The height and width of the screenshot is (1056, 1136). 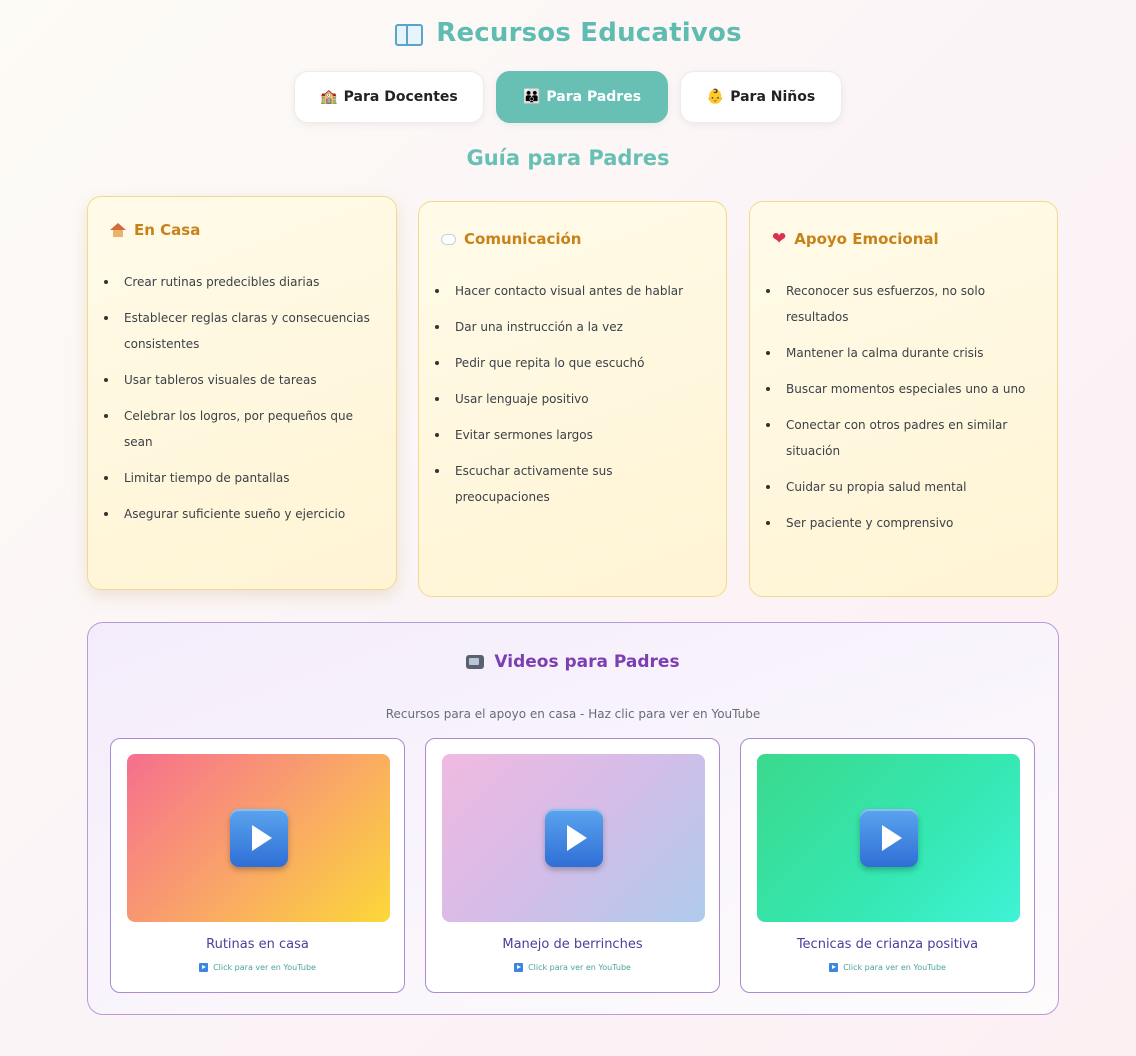 I want to click on card-title: En Casa, so click(x=167, y=230).